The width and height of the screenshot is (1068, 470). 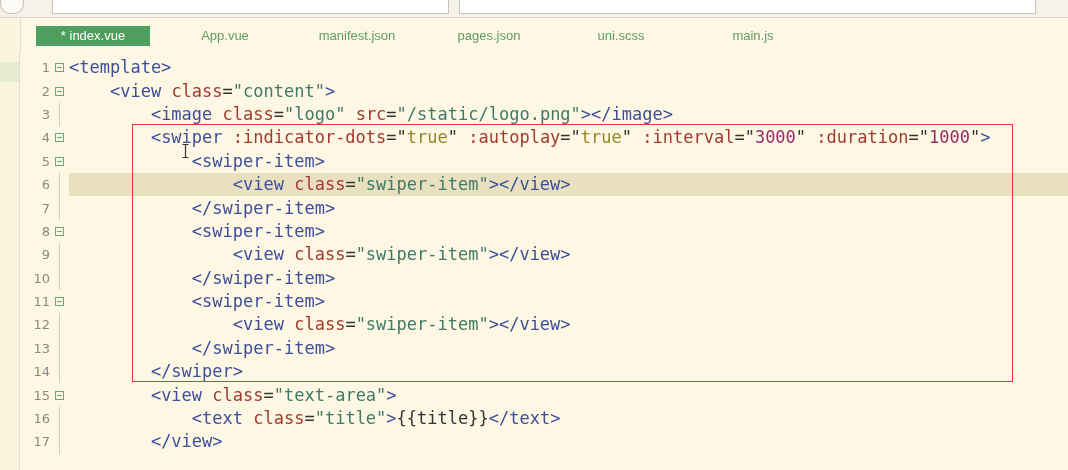 I want to click on line-number: 14, so click(x=41, y=372).